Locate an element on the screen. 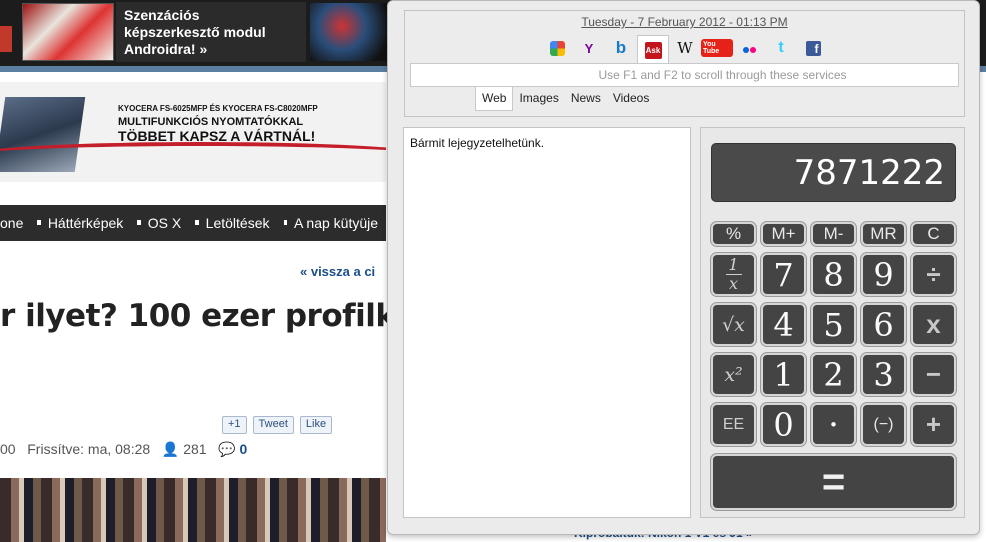  google-service is located at coordinates (557, 48).